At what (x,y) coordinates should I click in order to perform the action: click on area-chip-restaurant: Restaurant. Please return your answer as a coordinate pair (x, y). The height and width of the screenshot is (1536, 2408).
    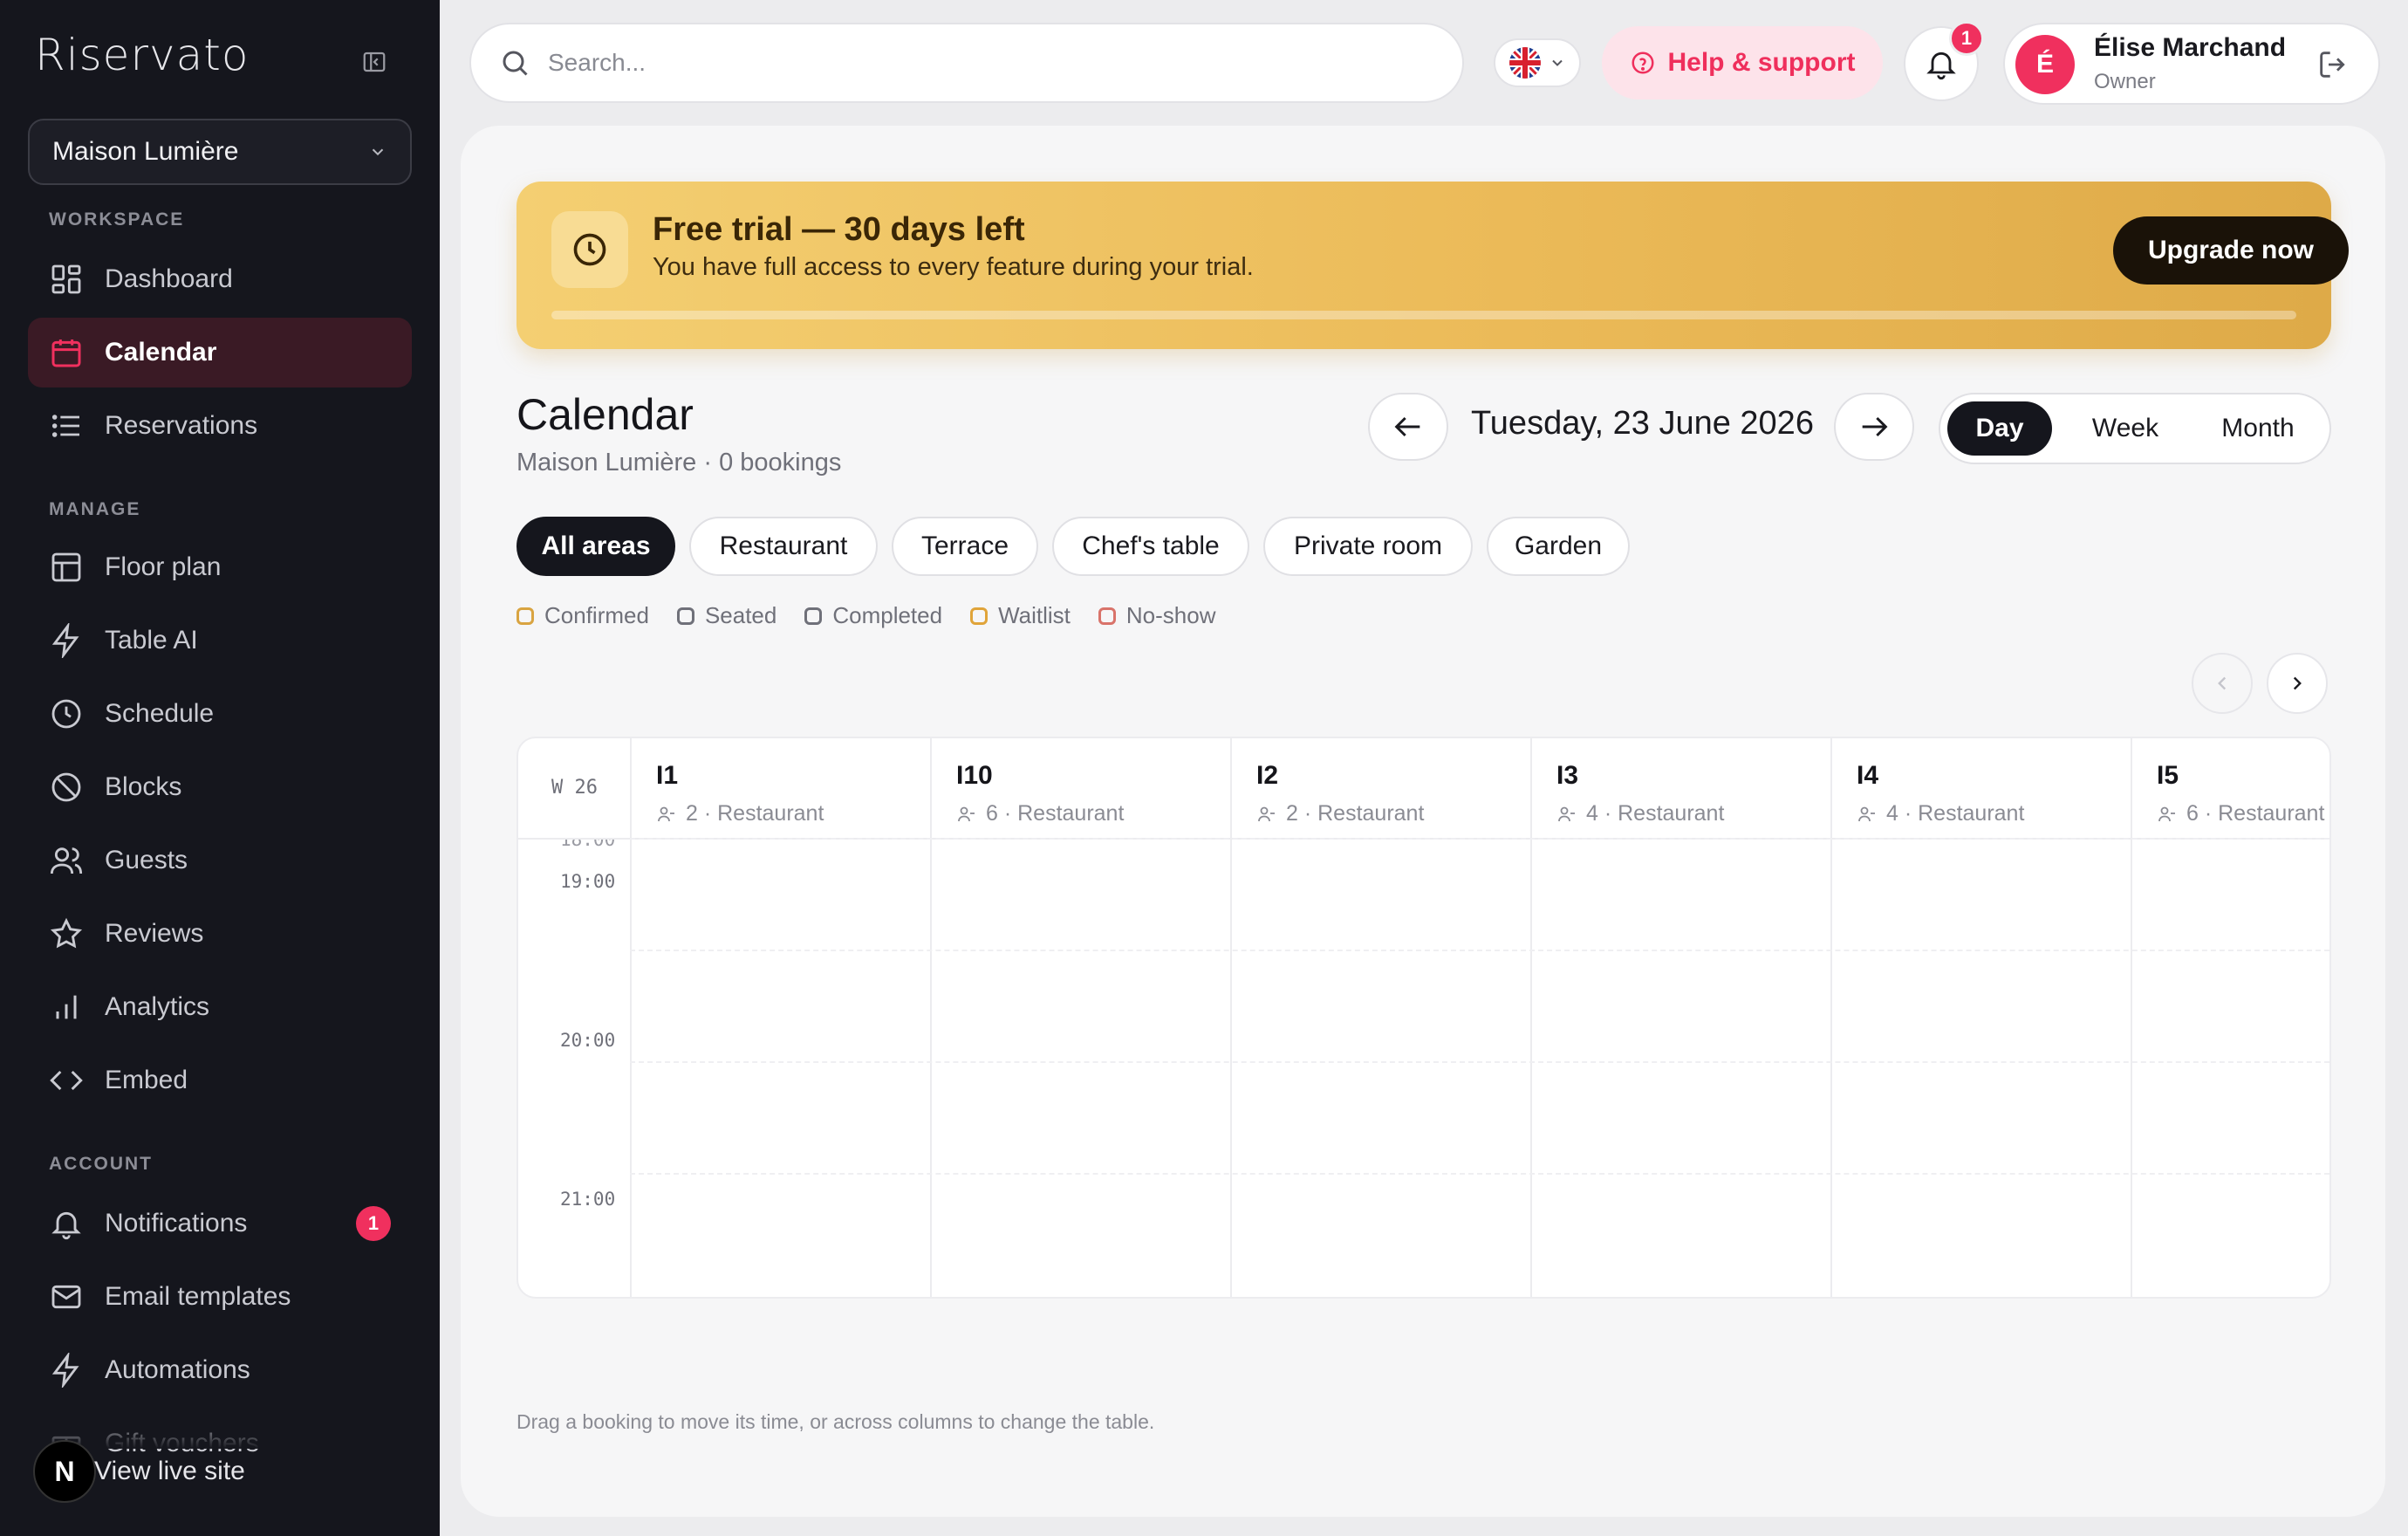
    Looking at the image, I should click on (784, 546).